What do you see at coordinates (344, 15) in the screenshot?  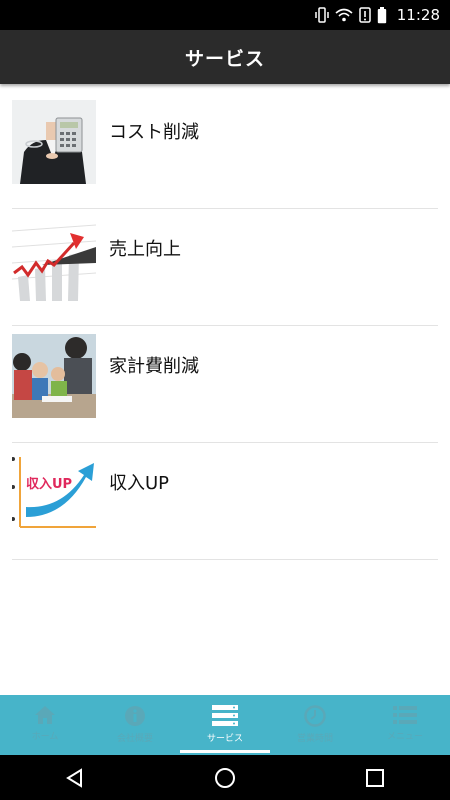 I see `wifi-icon` at bounding box center [344, 15].